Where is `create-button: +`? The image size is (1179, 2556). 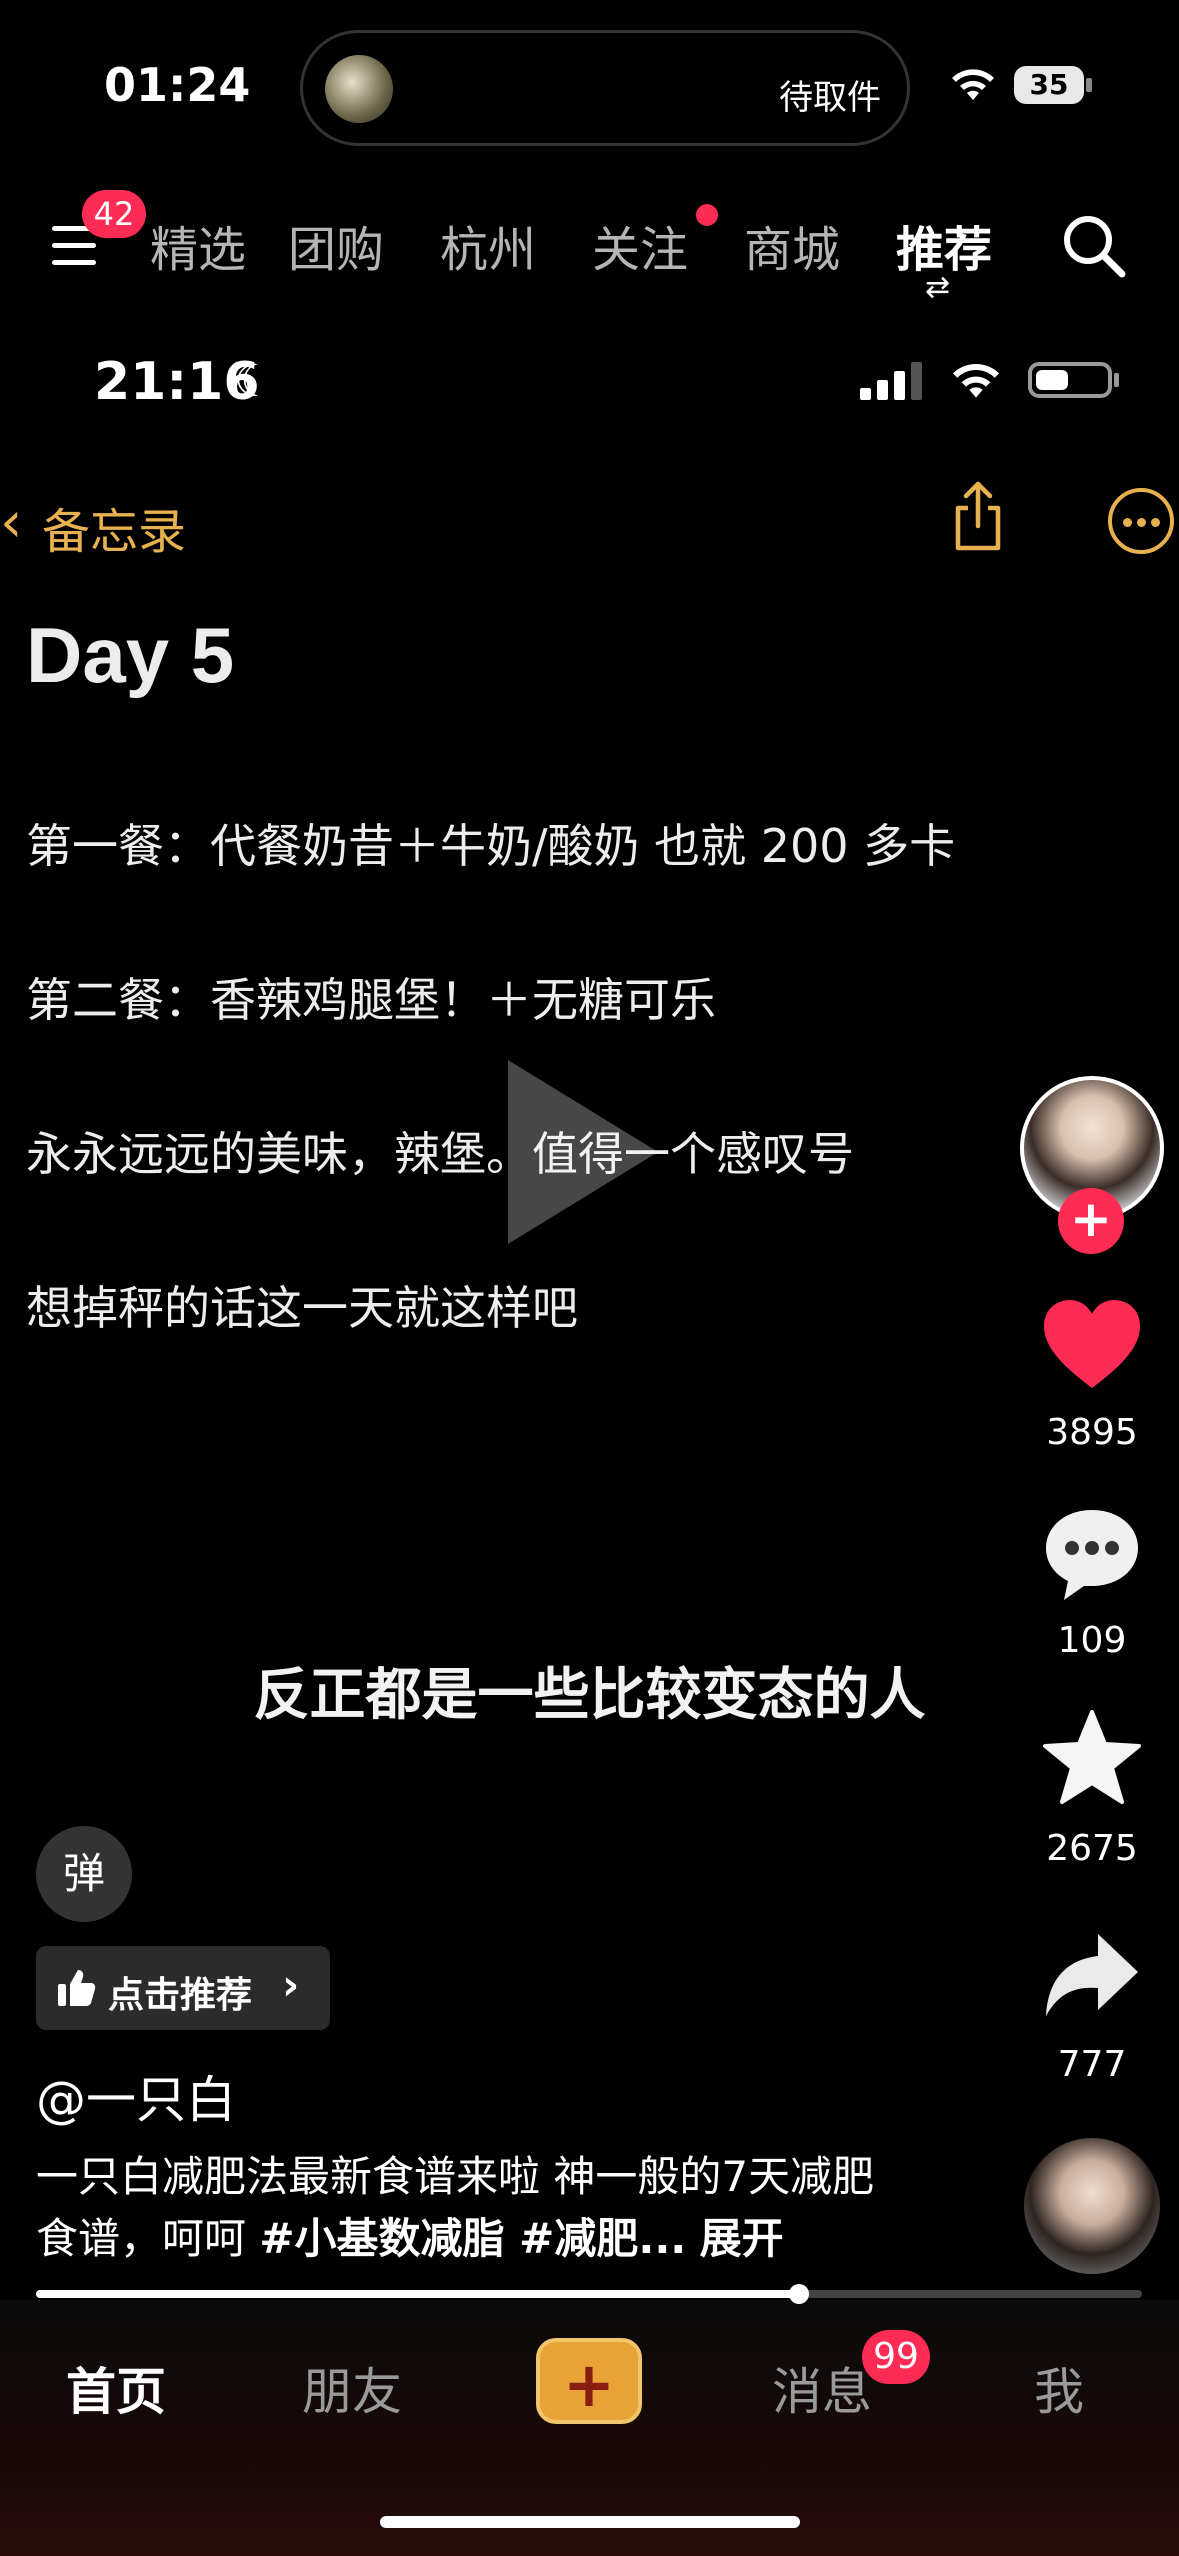 create-button: + is located at coordinates (589, 2381).